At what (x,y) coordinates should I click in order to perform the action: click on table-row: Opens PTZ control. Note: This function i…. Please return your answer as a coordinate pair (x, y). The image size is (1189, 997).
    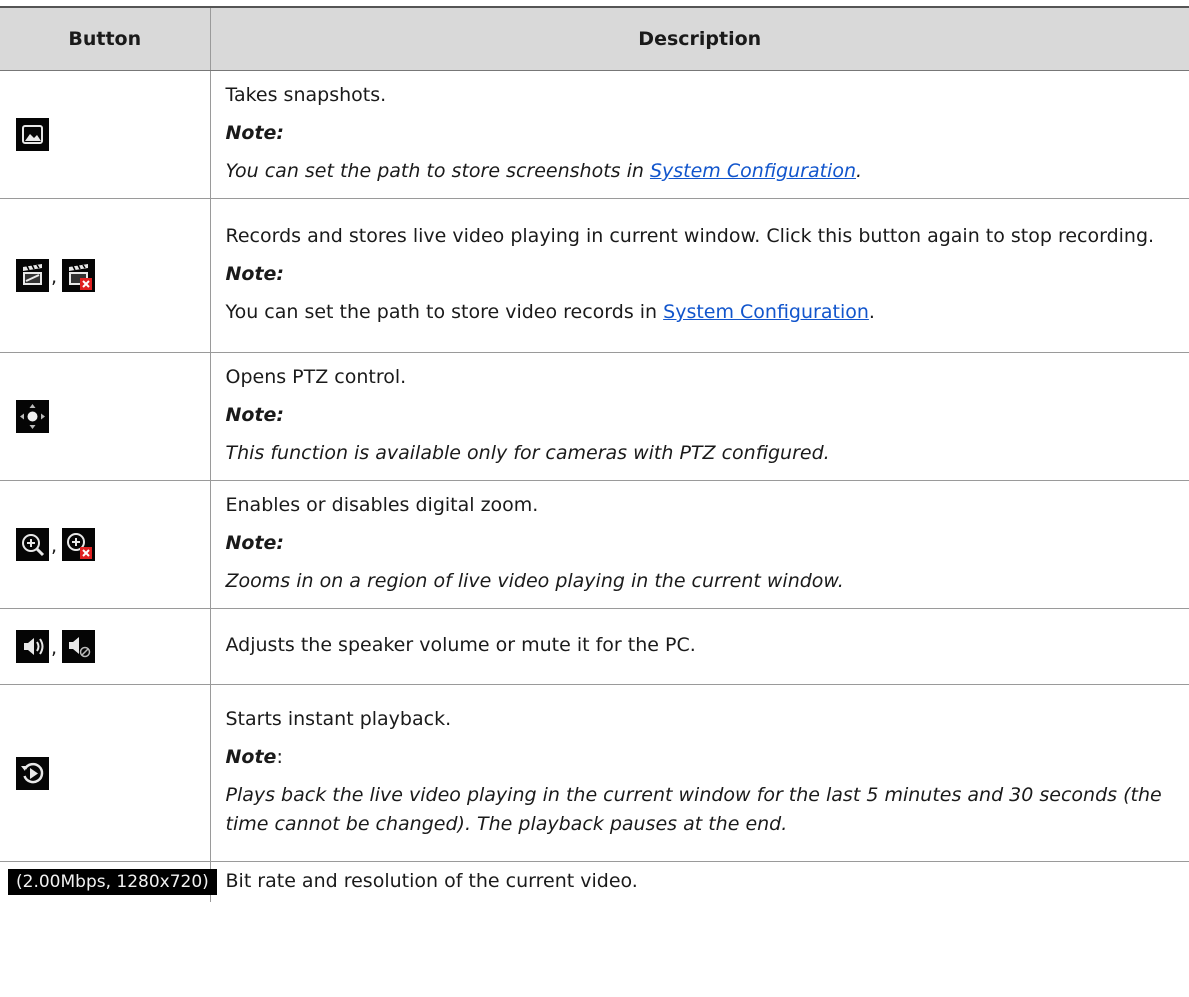
    Looking at the image, I should click on (594, 416).